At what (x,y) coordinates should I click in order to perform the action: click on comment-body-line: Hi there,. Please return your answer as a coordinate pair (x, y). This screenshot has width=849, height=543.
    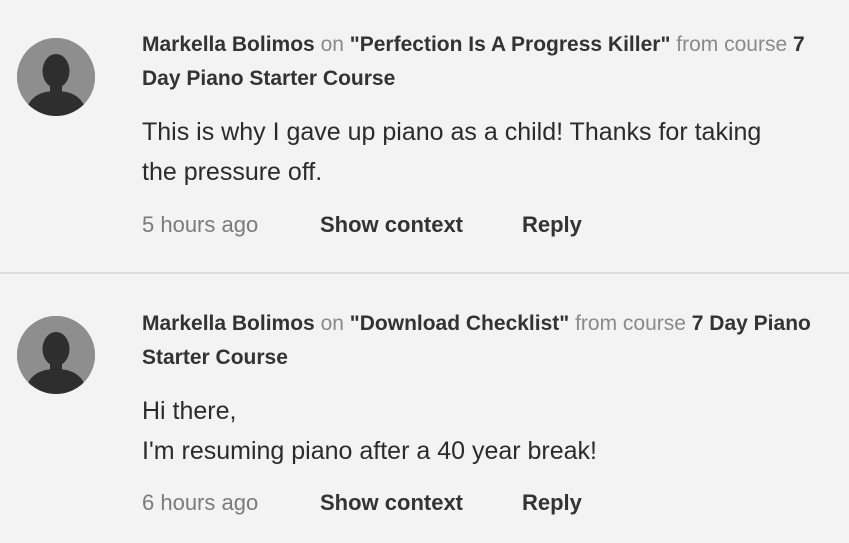
    Looking at the image, I should click on (189, 411).